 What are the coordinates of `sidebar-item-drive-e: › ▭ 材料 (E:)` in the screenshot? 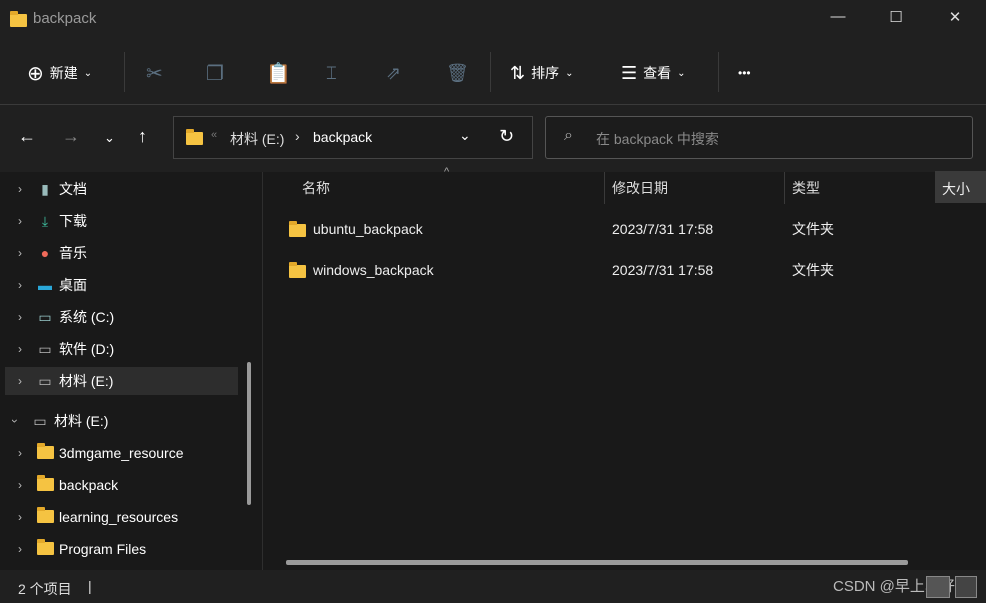 It's located at (121, 381).